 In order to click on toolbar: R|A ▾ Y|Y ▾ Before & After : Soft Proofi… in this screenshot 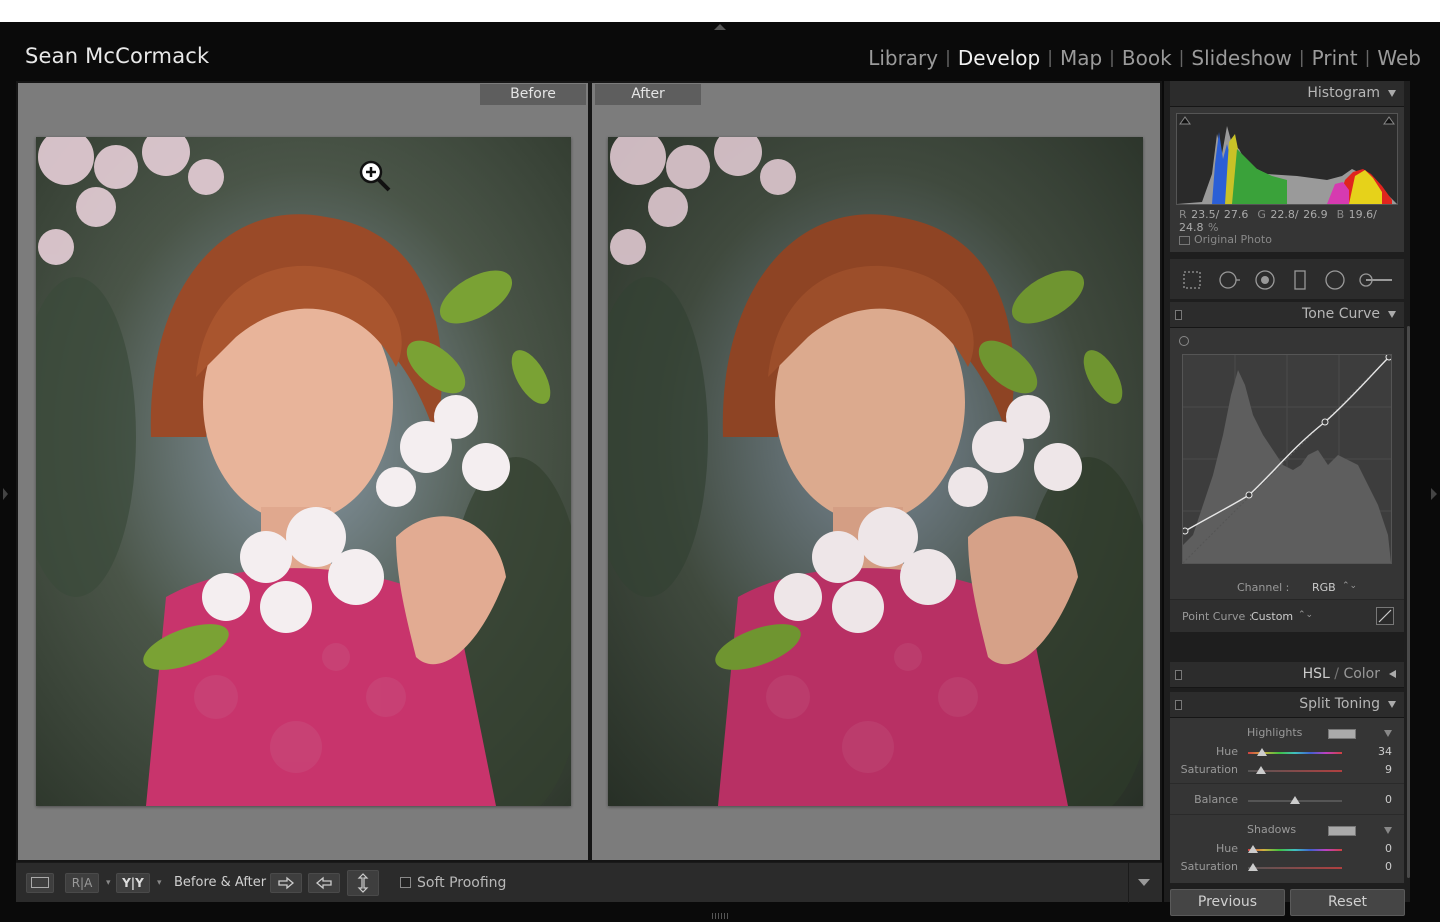, I will do `click(589, 882)`.